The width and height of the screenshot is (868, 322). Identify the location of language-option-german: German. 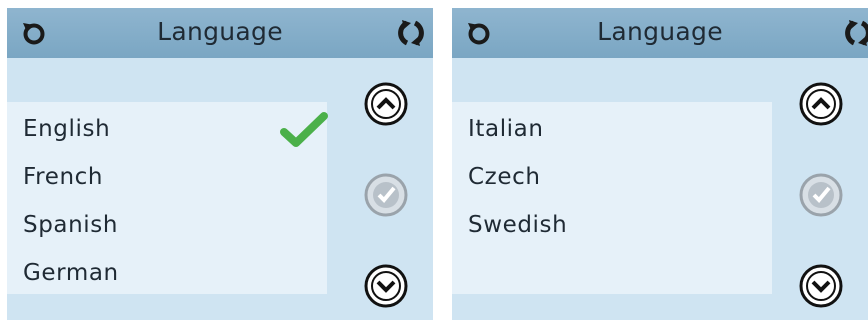
(71, 273).